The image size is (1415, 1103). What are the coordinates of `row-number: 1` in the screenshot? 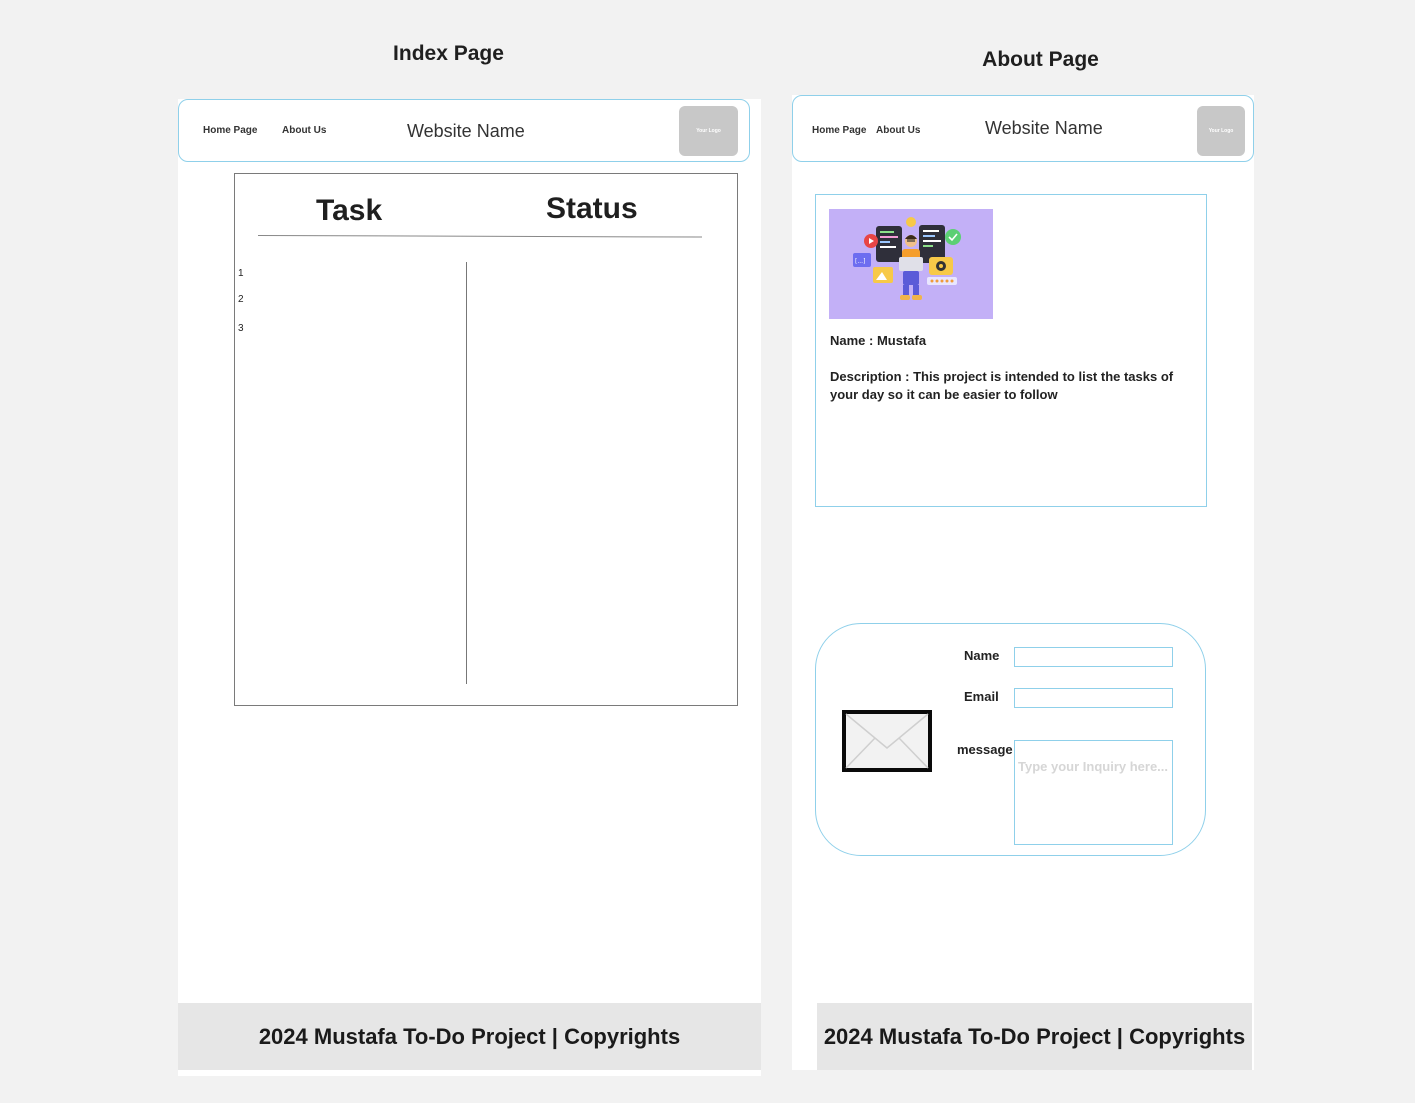 It's located at (241, 273).